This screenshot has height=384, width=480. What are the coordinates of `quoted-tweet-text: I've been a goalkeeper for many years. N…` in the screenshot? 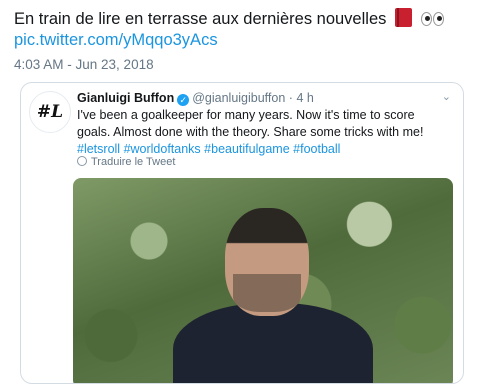 It's located at (250, 123).